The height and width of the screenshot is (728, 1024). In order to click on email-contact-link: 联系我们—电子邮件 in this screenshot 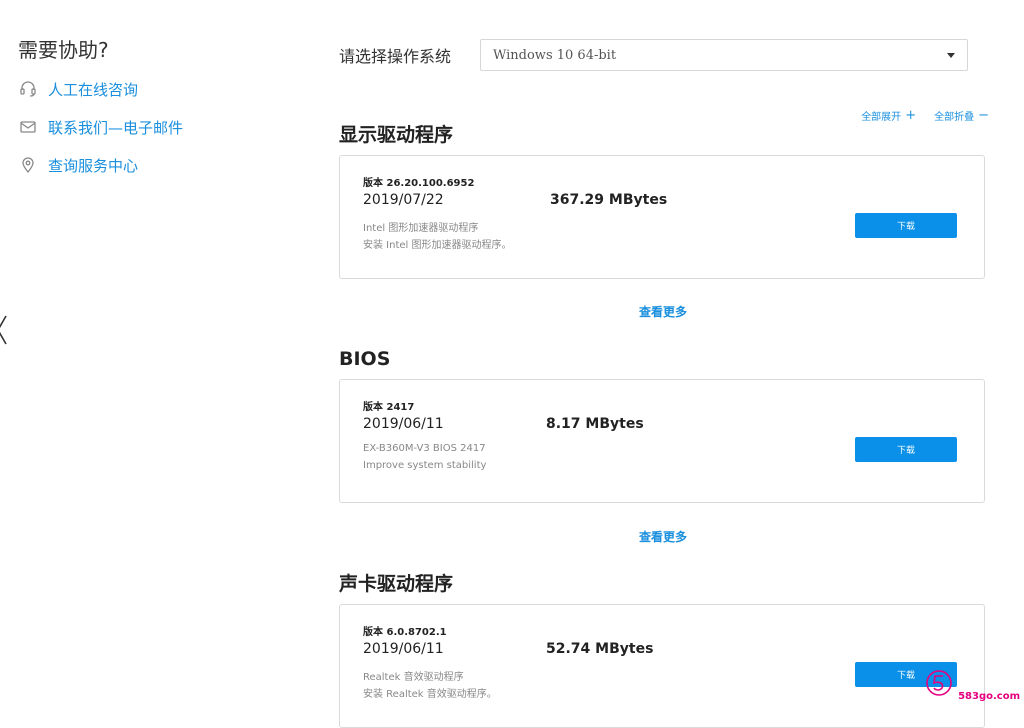, I will do `click(158, 127)`.